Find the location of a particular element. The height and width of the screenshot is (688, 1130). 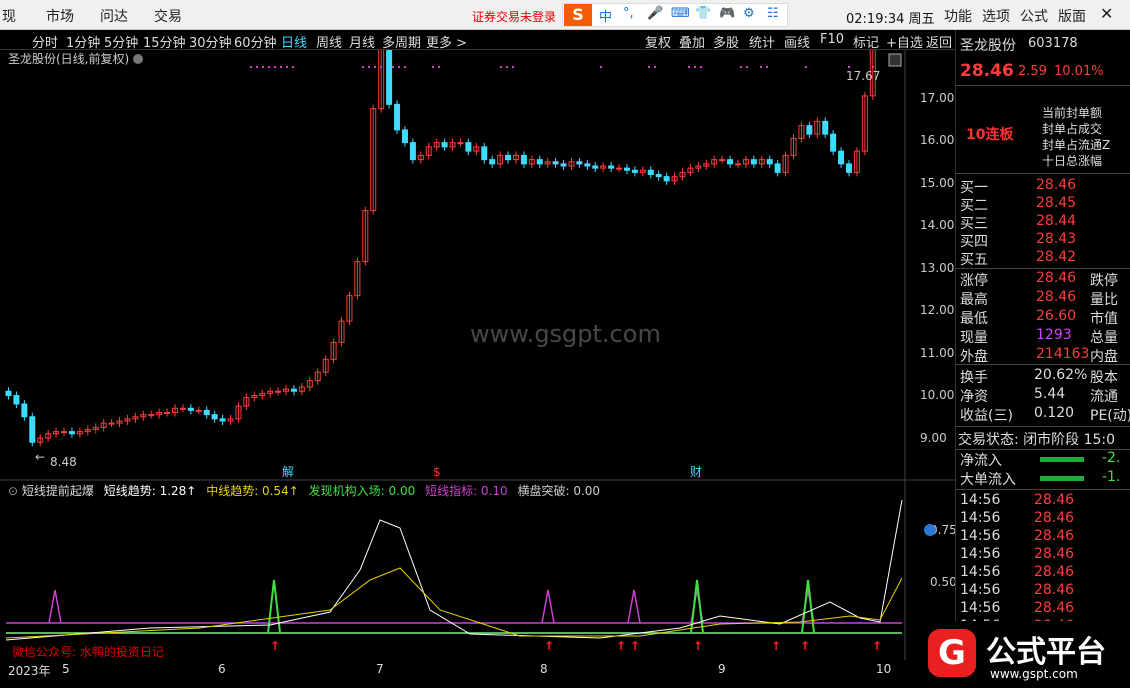

tab-60min: 60分钟 is located at coordinates (255, 41).